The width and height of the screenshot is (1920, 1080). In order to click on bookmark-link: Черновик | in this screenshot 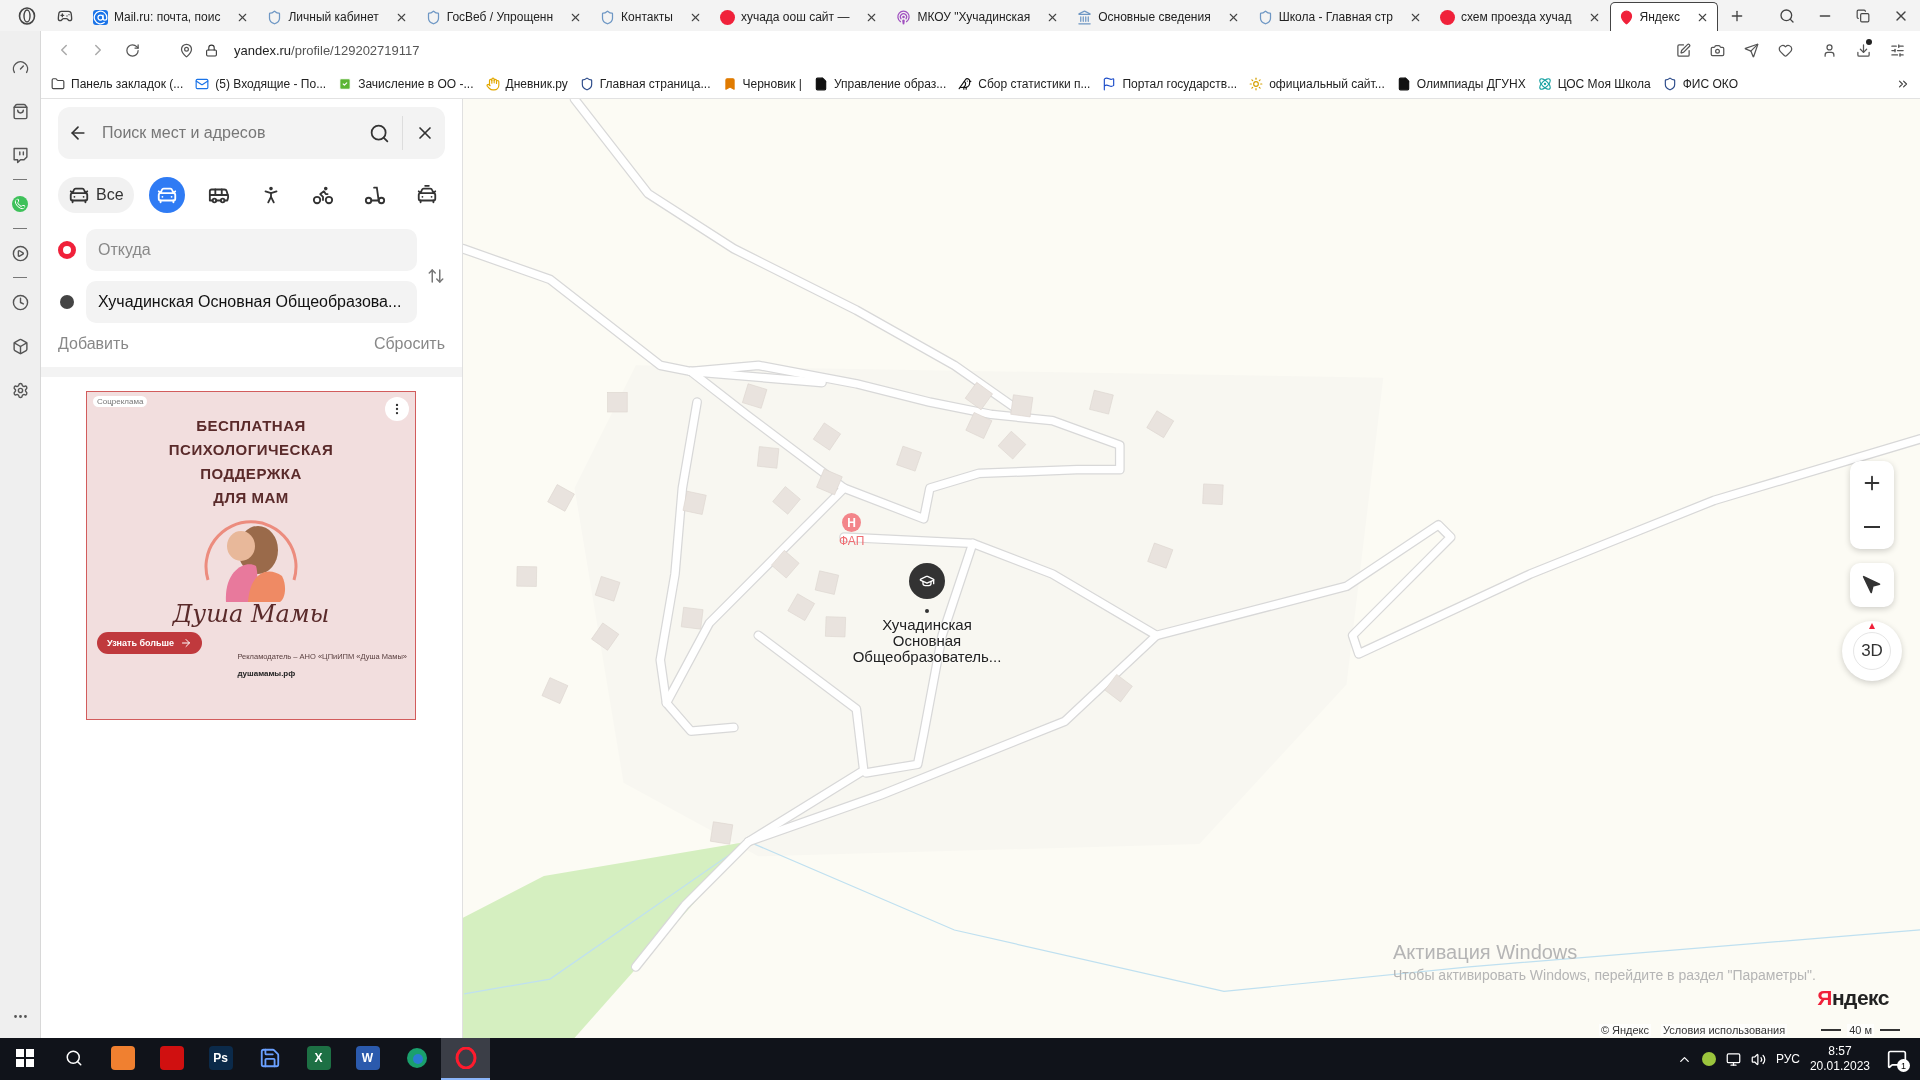, I will do `click(762, 83)`.